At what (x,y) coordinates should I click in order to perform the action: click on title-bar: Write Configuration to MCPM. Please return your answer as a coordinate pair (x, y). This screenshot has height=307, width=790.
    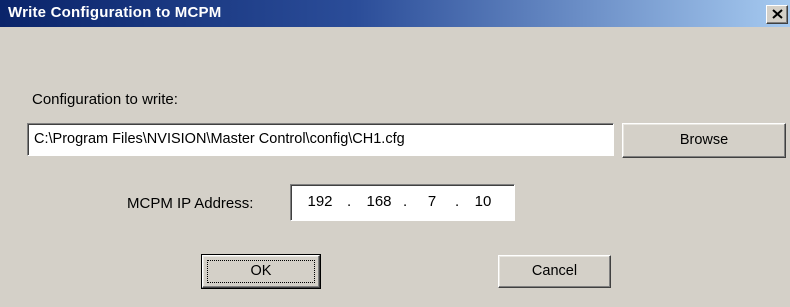
    Looking at the image, I should click on (395, 13).